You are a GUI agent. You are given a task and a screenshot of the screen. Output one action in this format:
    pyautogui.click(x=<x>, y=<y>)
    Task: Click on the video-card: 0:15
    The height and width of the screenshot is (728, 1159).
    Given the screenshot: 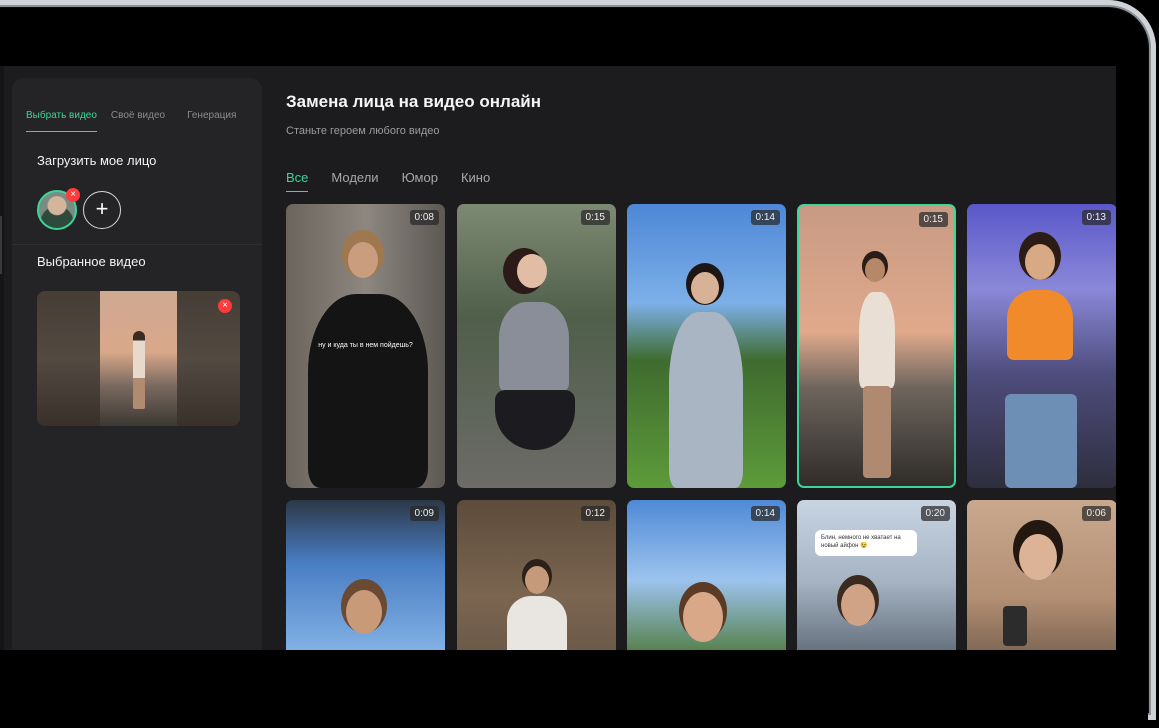 What is the action you would take?
    pyautogui.click(x=536, y=346)
    